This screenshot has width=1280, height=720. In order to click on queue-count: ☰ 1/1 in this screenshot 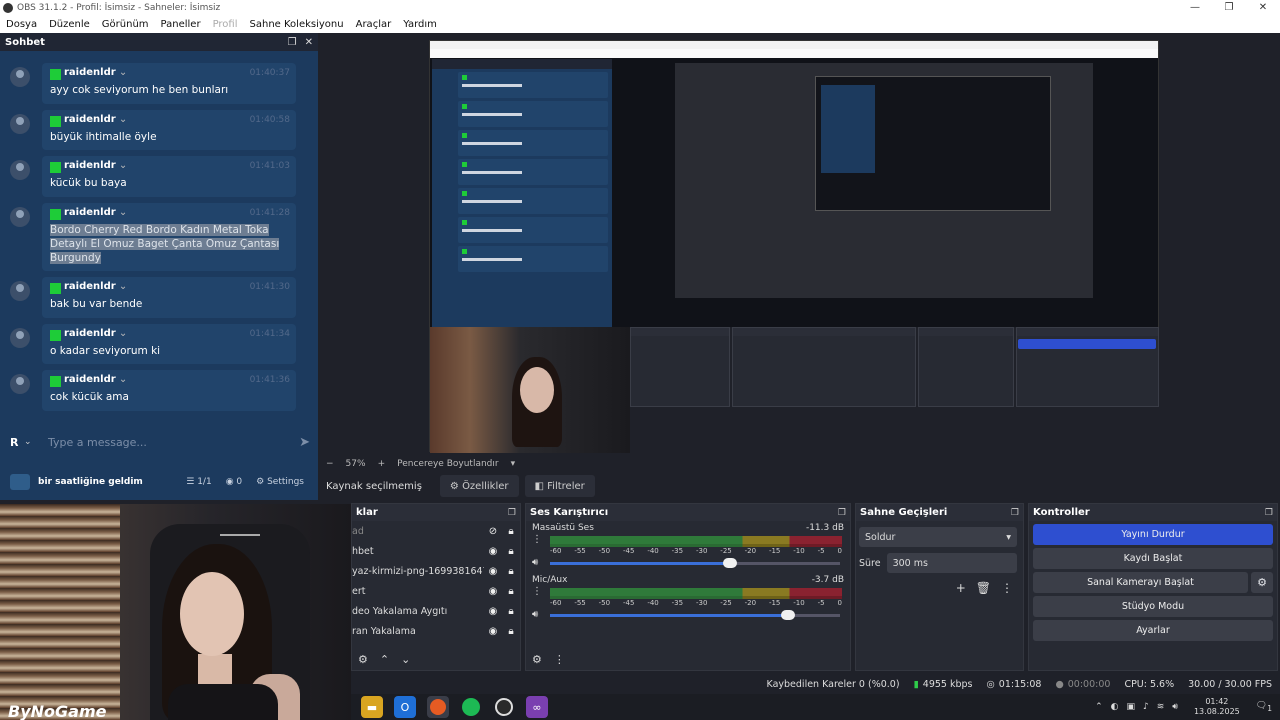, I will do `click(198, 482)`.